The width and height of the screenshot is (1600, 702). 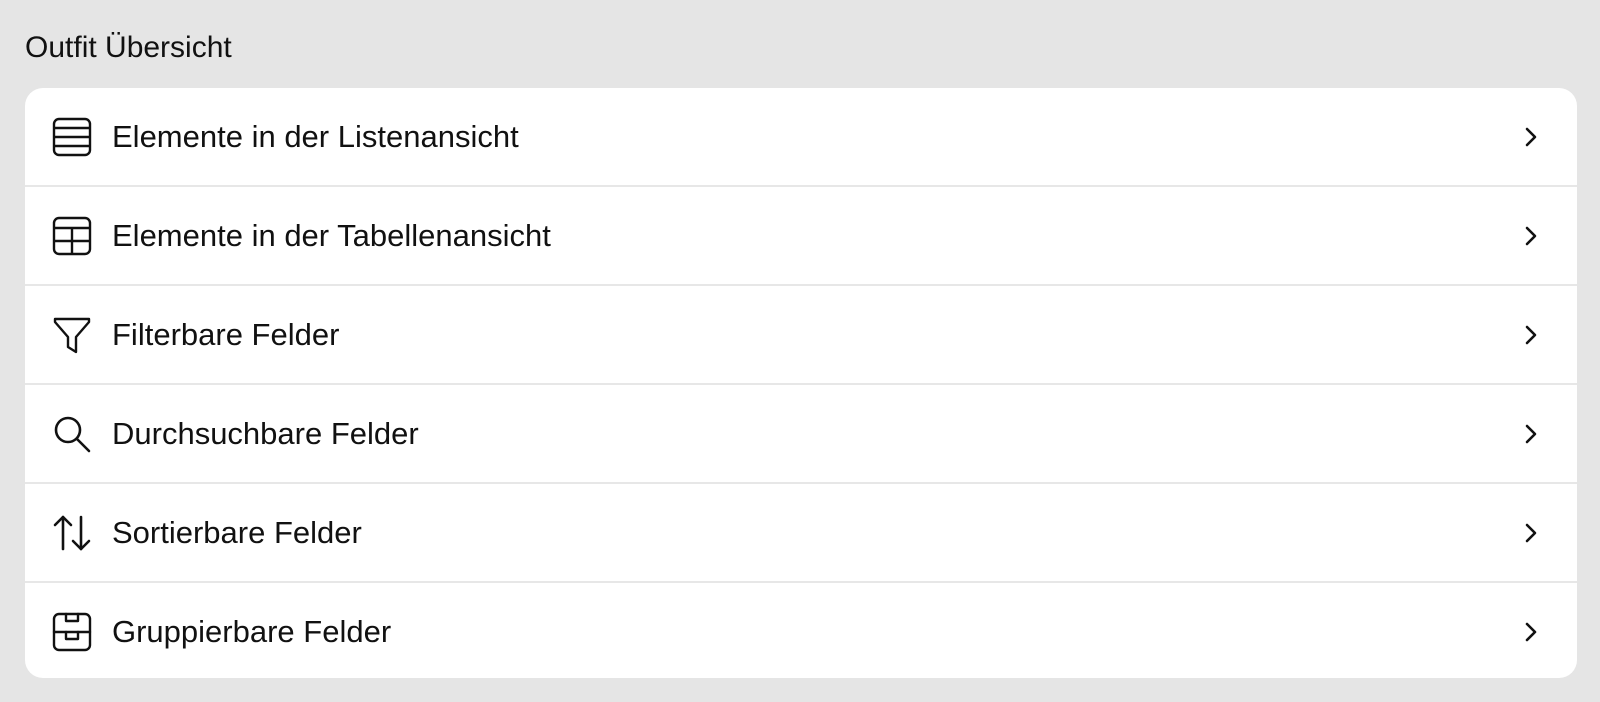 I want to click on filter-icon, so click(x=72, y=335).